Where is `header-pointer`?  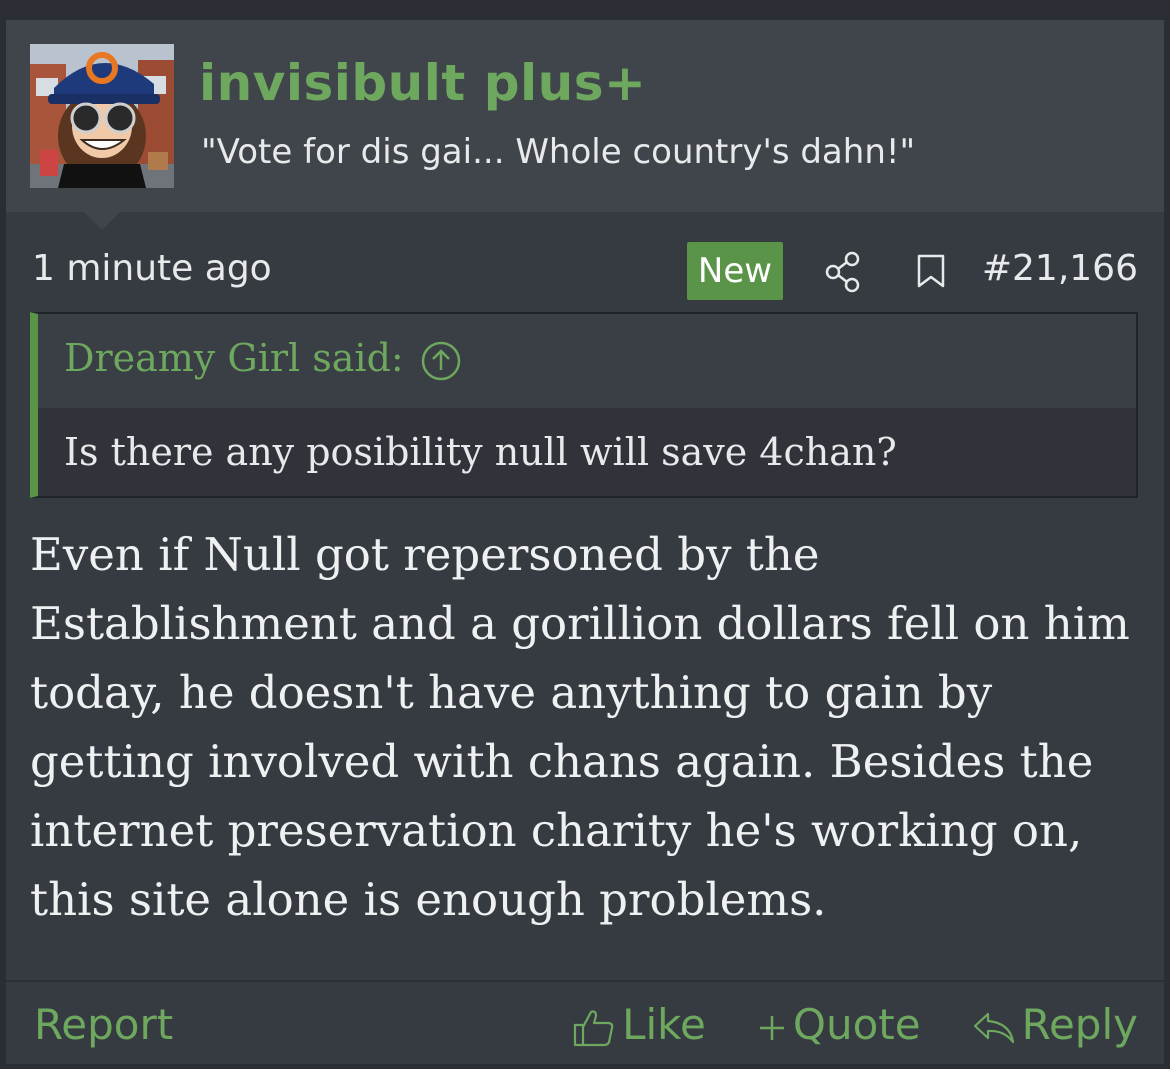
header-pointer is located at coordinates (102, 221).